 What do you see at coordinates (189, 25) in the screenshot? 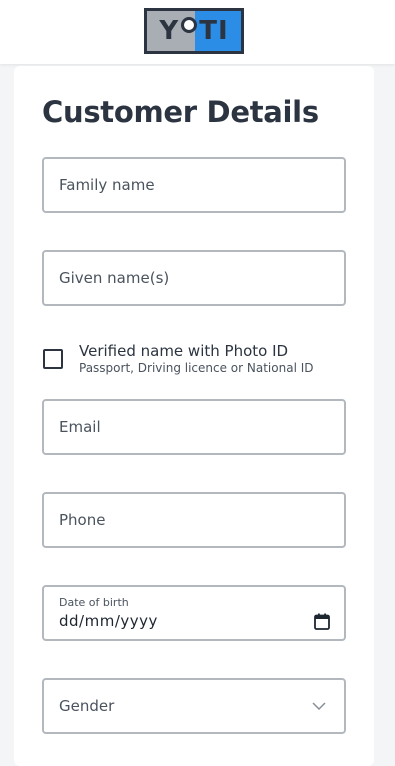
I see `logo-dot` at bounding box center [189, 25].